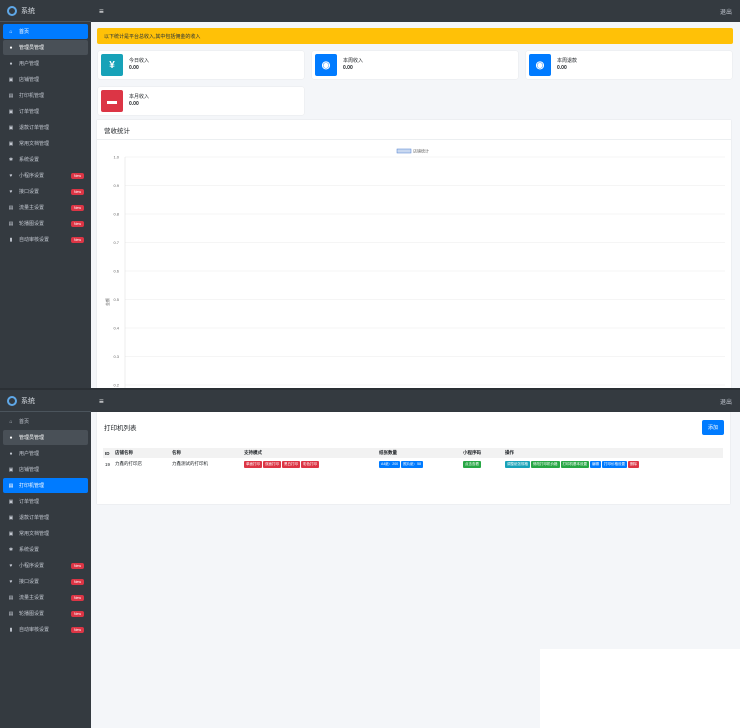  What do you see at coordinates (29, 470) in the screenshot?
I see `sidebar-item-label: 店铺管理` at bounding box center [29, 470].